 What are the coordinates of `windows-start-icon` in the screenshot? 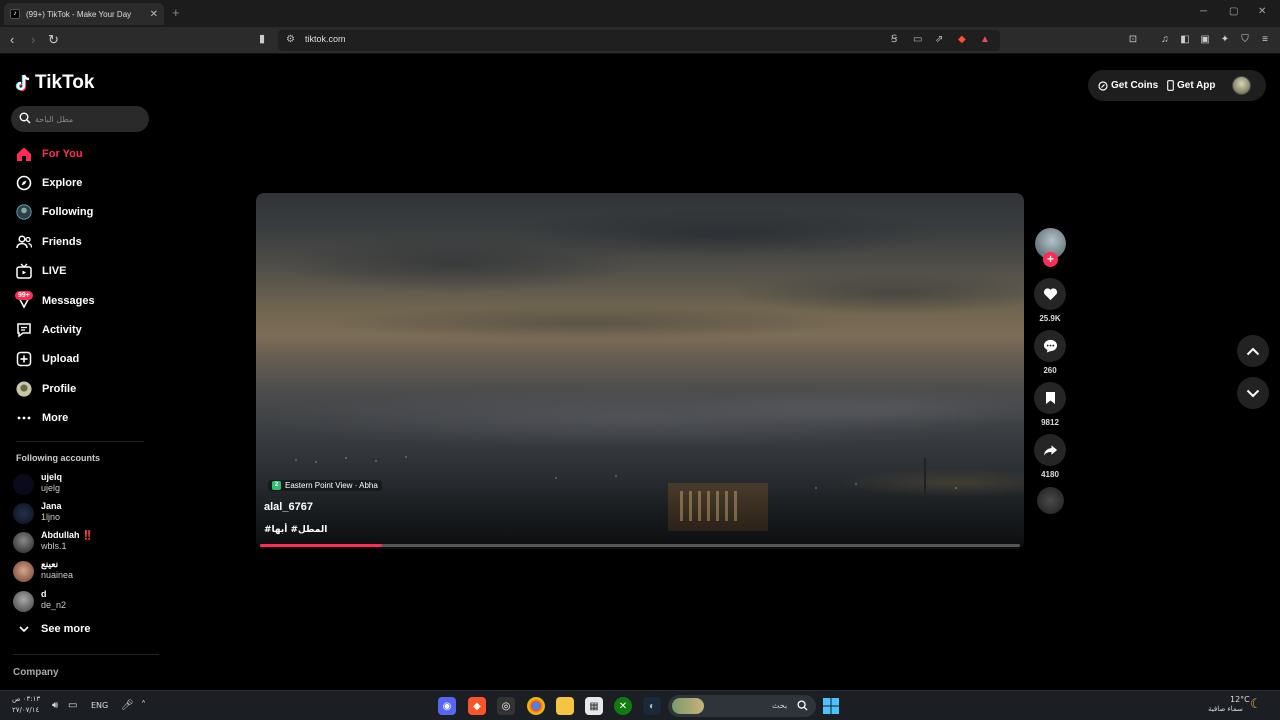 It's located at (831, 706).